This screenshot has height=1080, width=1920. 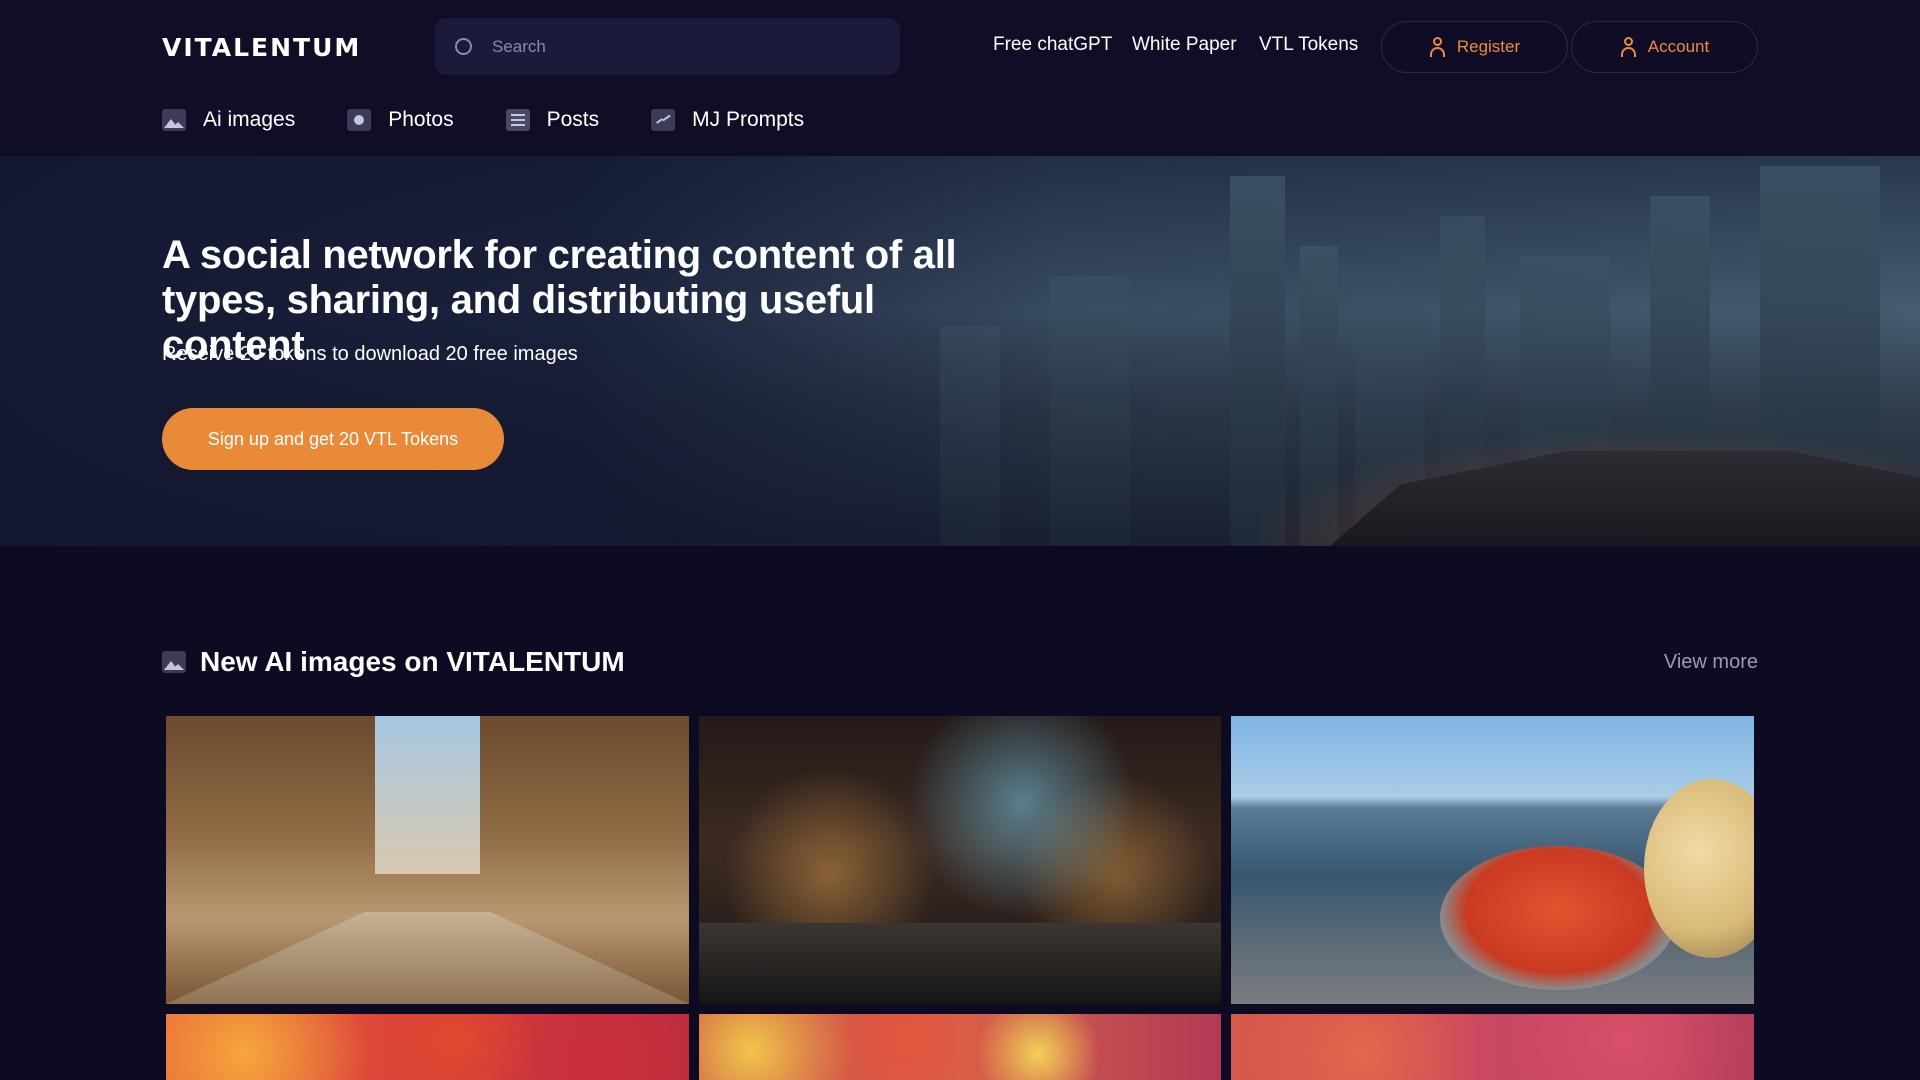 I want to click on category-photos: Photos, so click(x=400, y=120).